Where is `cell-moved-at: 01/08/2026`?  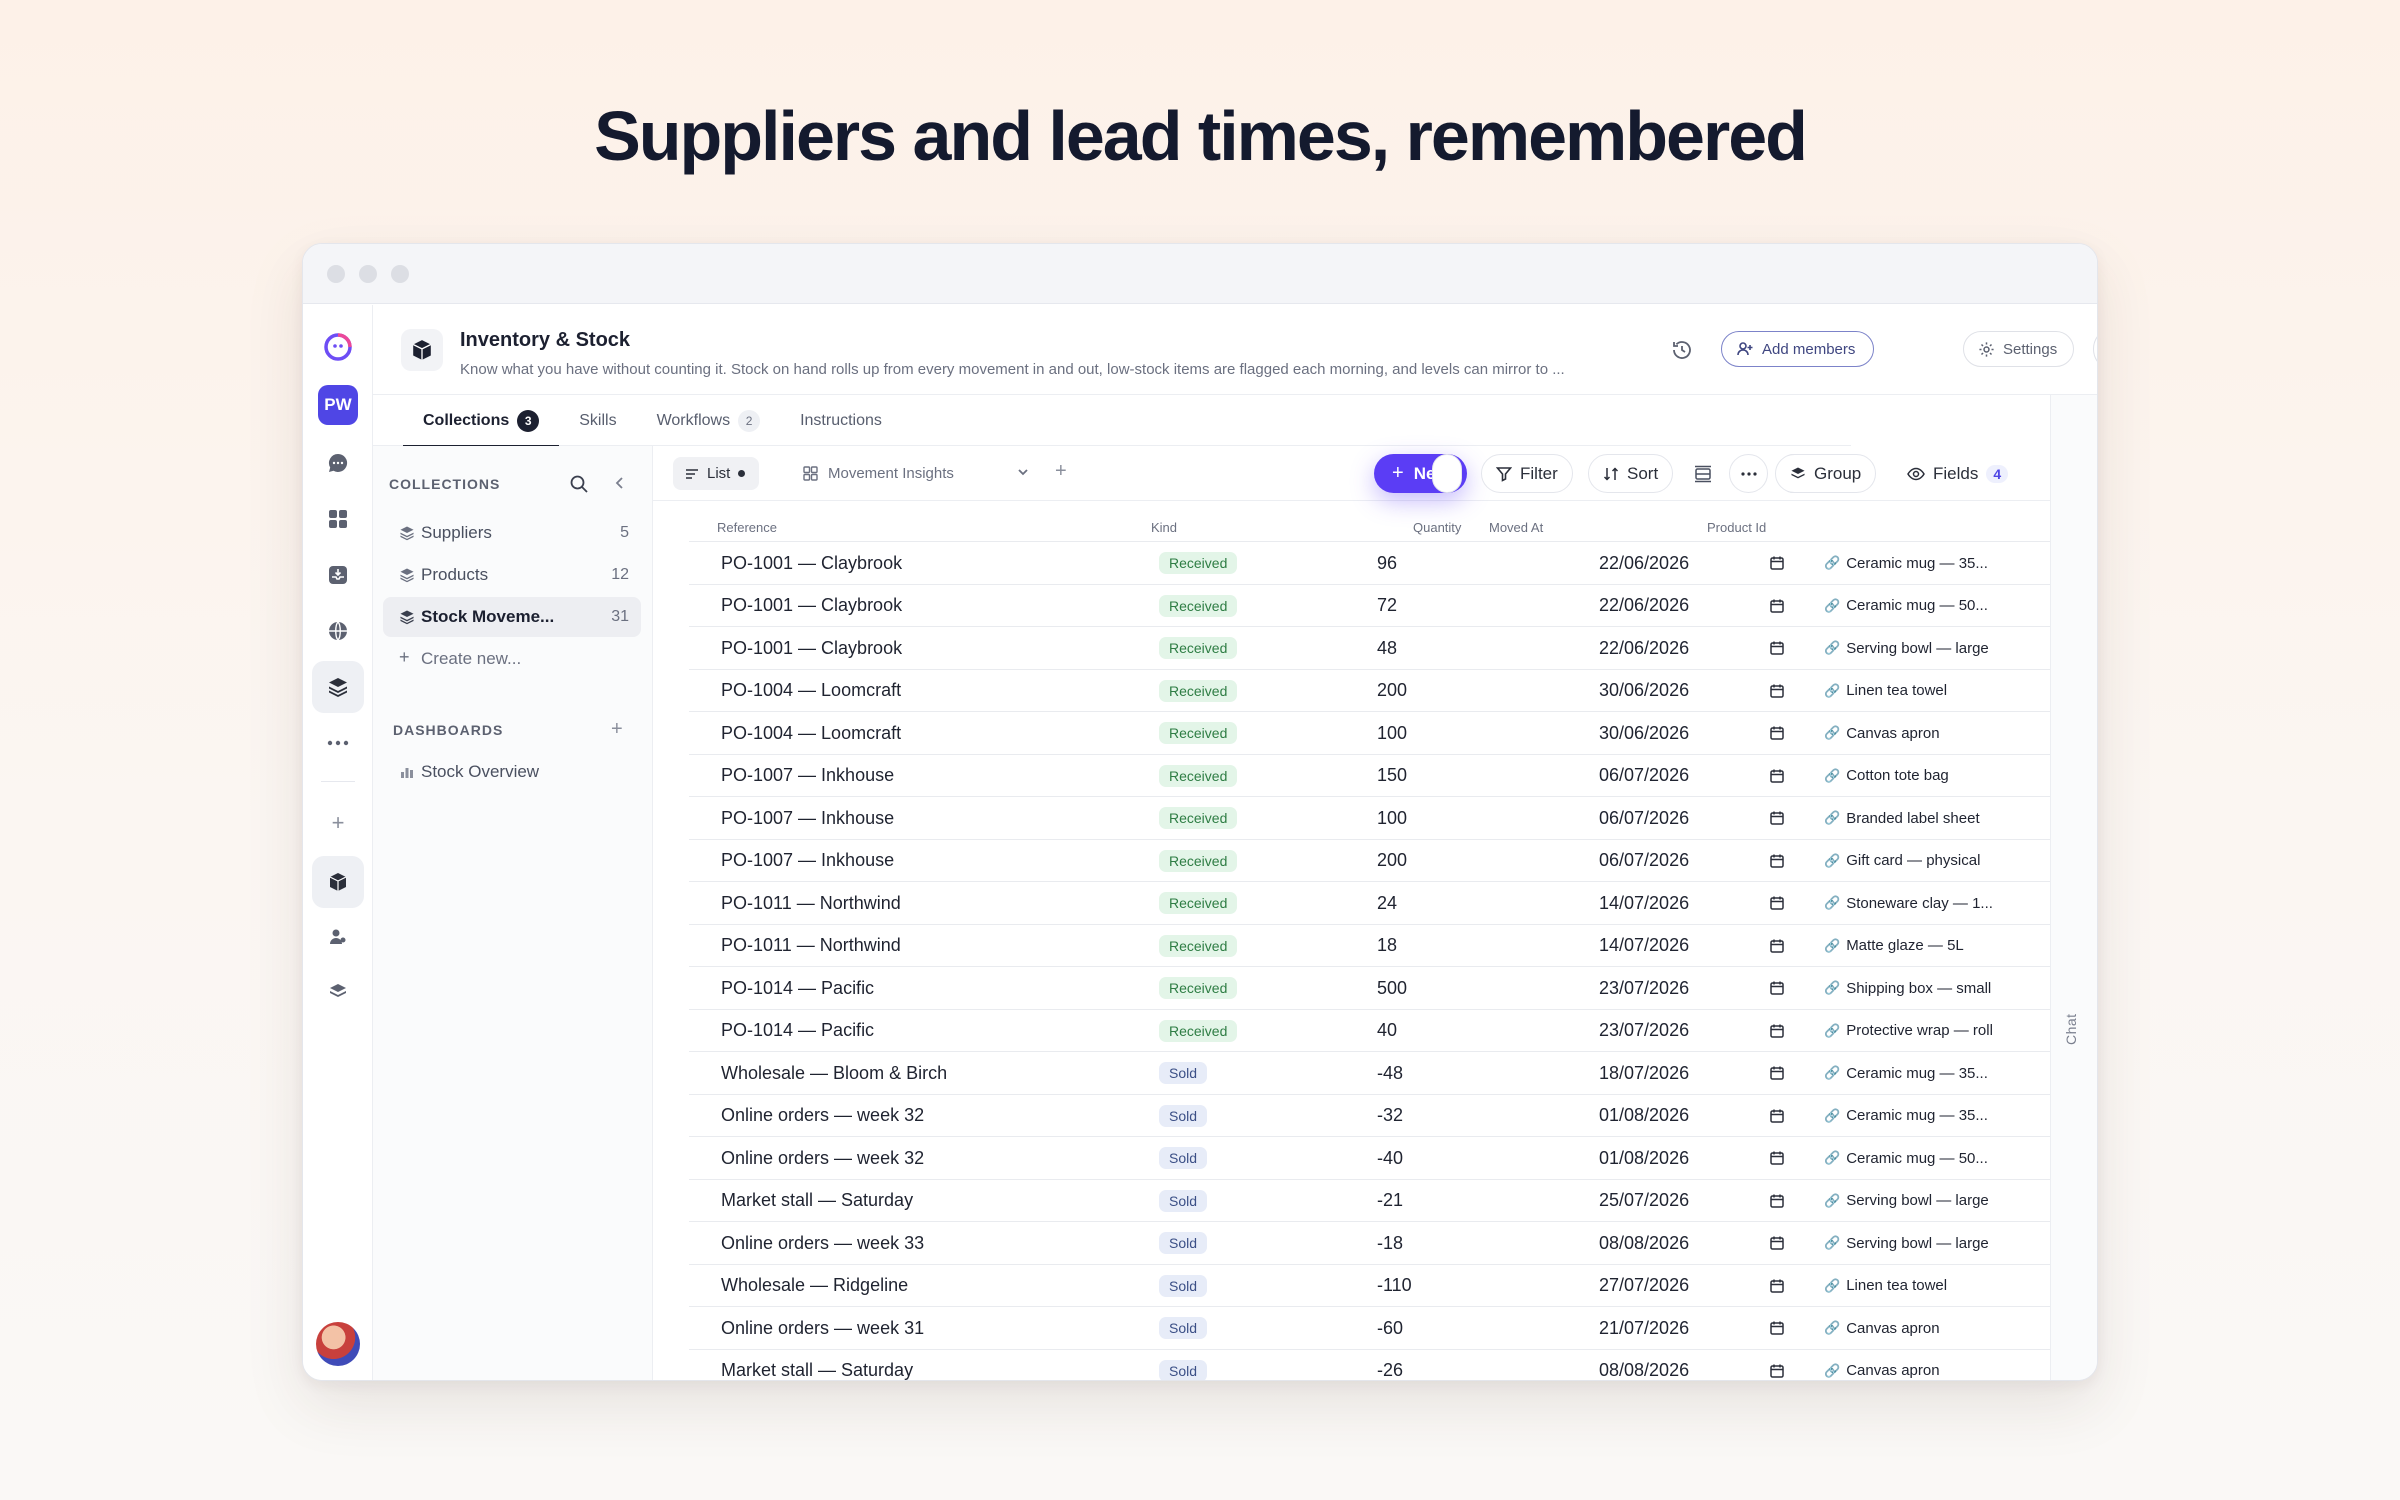
cell-moved-at: 01/08/2026 is located at coordinates (1669, 1116).